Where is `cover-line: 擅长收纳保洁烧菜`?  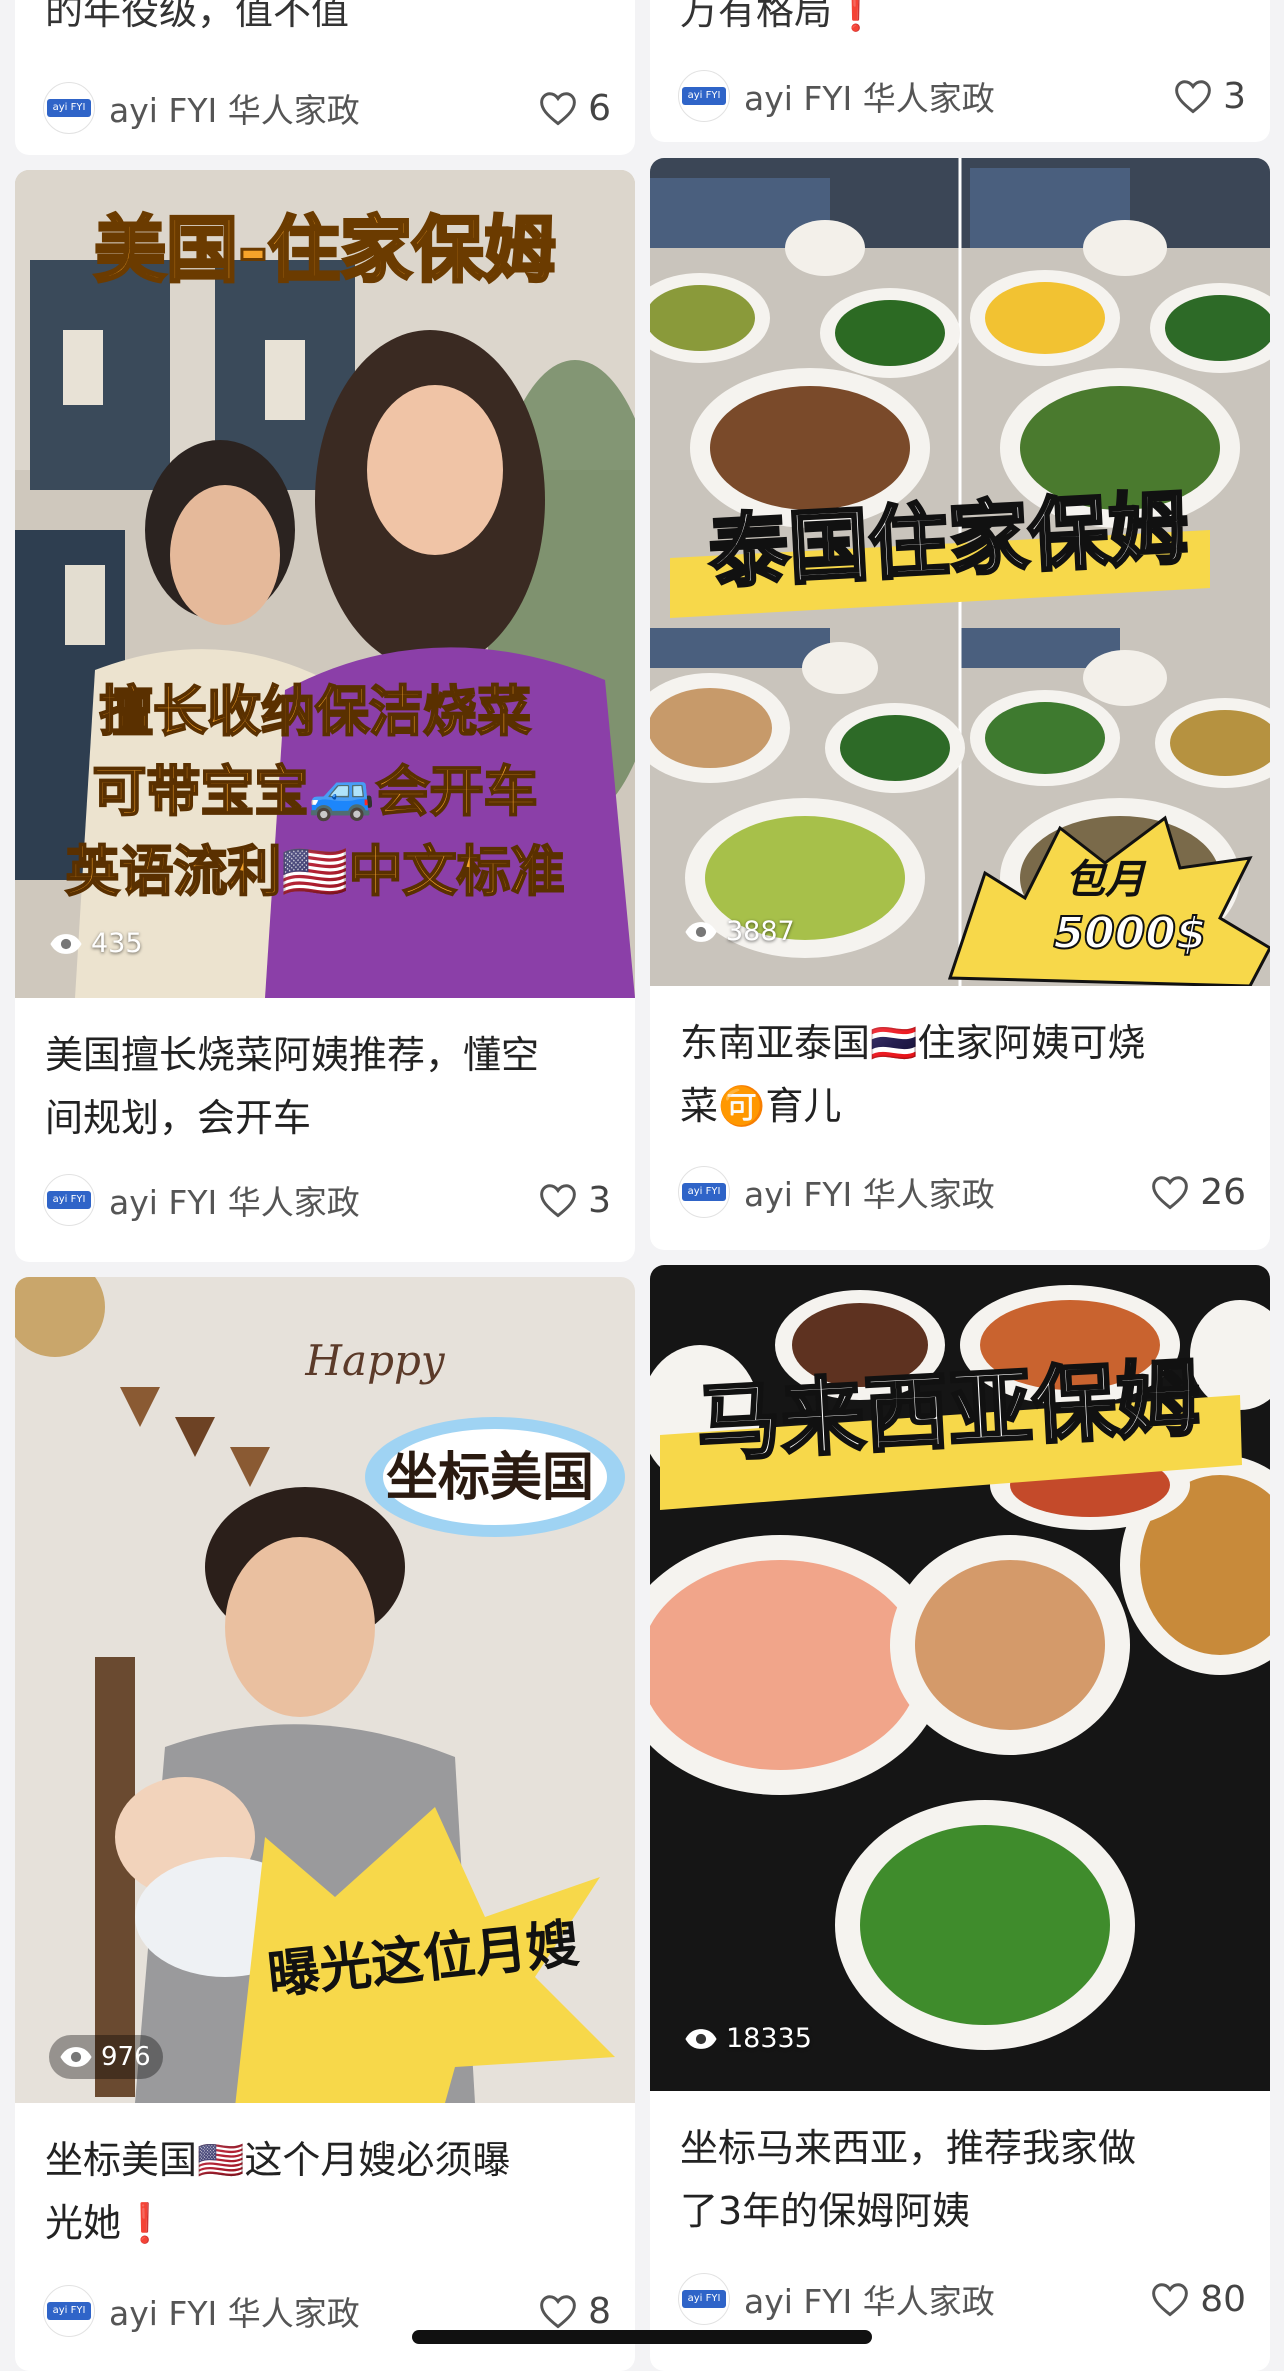 cover-line: 擅长收纳保洁烧菜 is located at coordinates (315, 711).